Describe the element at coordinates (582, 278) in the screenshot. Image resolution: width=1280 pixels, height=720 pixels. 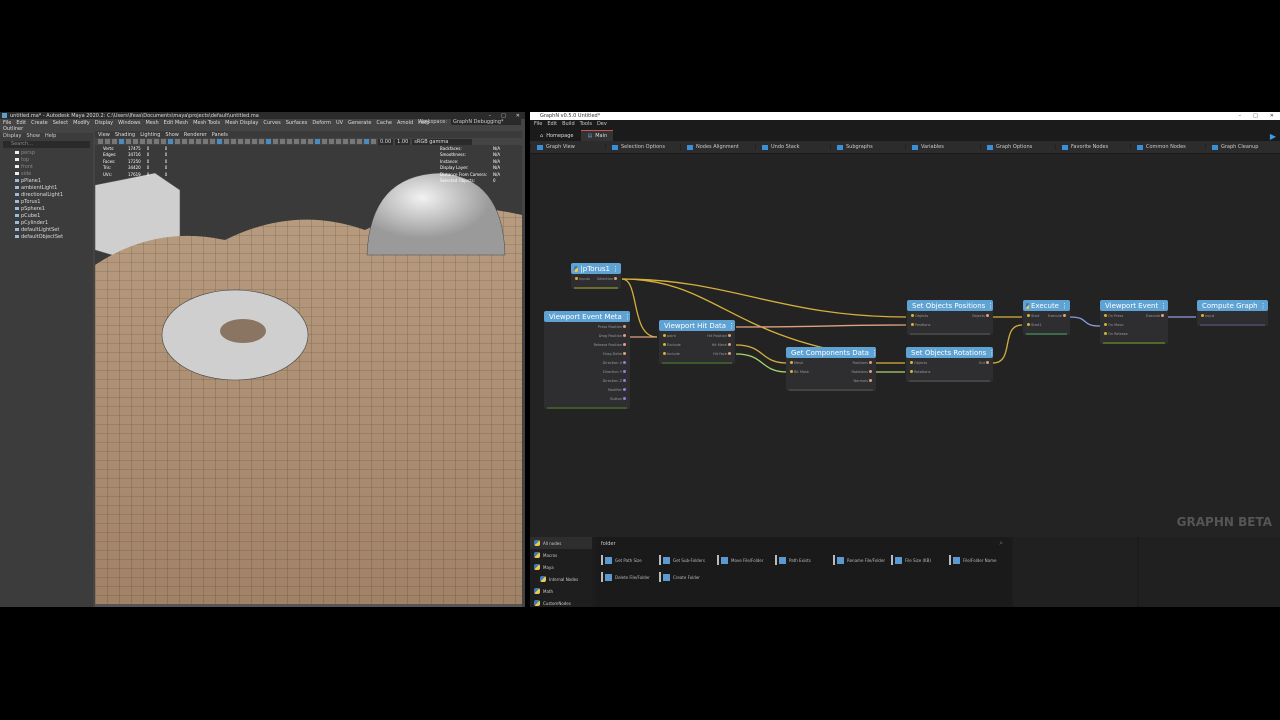
I see `input-port: Inputs` at that location.